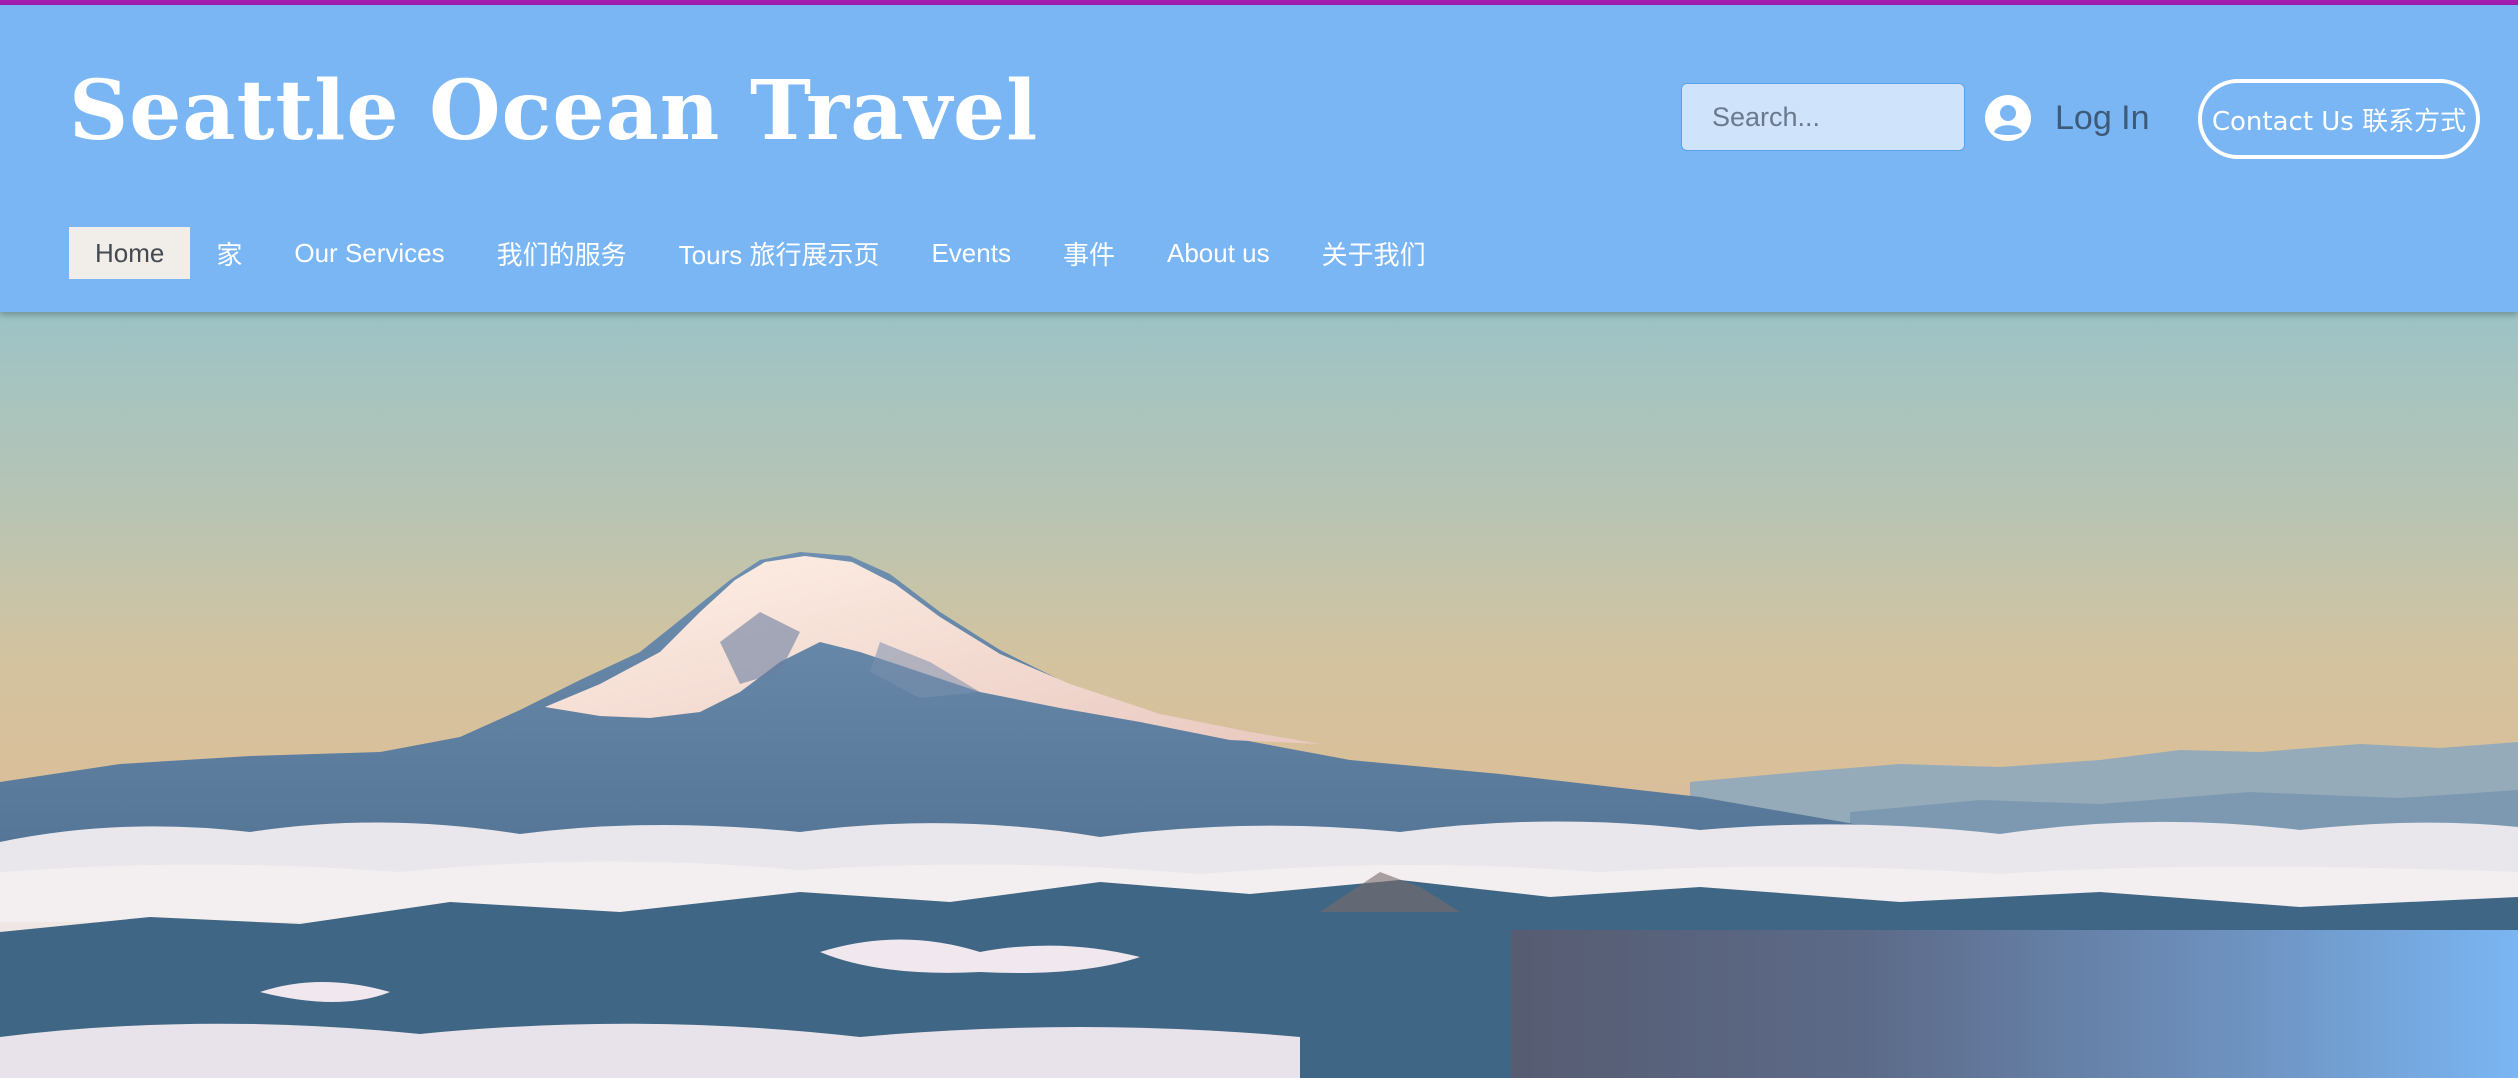 The height and width of the screenshot is (1078, 2518). What do you see at coordinates (1218, 253) in the screenshot?
I see `nav-item-about-us: About us` at bounding box center [1218, 253].